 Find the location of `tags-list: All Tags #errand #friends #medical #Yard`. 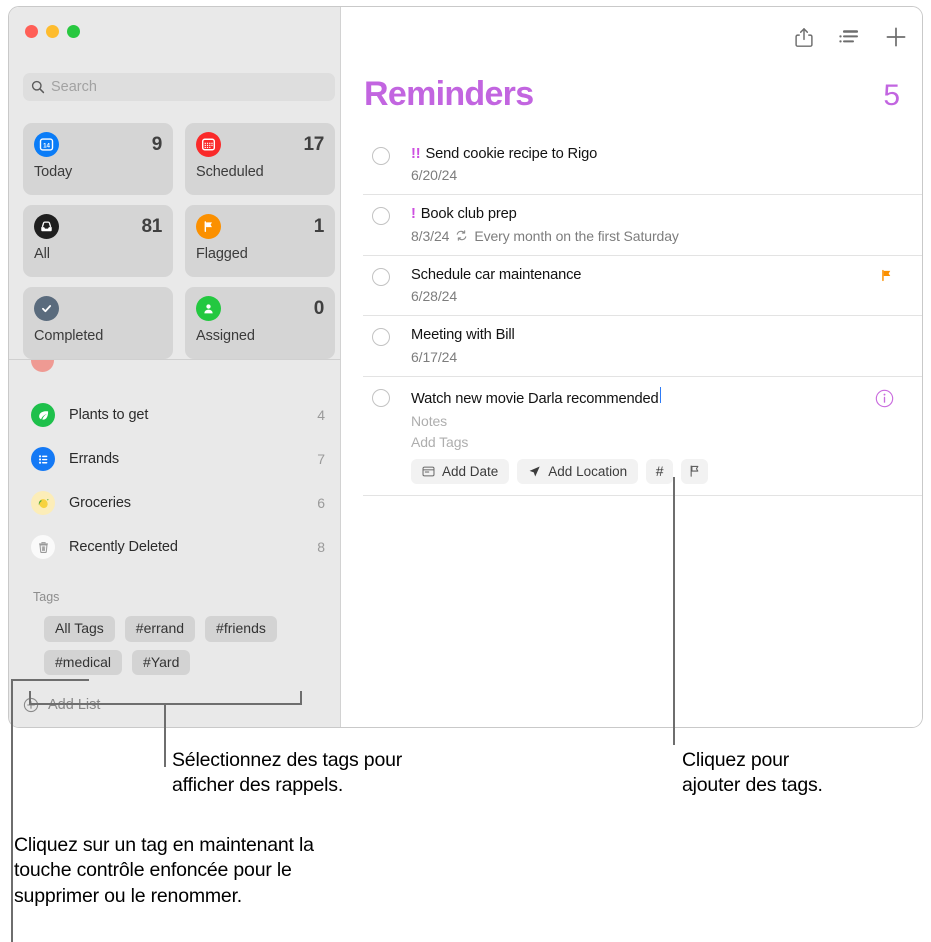

tags-list: All Tags #errand #friends #medical #Yard is located at coordinates (189, 646).